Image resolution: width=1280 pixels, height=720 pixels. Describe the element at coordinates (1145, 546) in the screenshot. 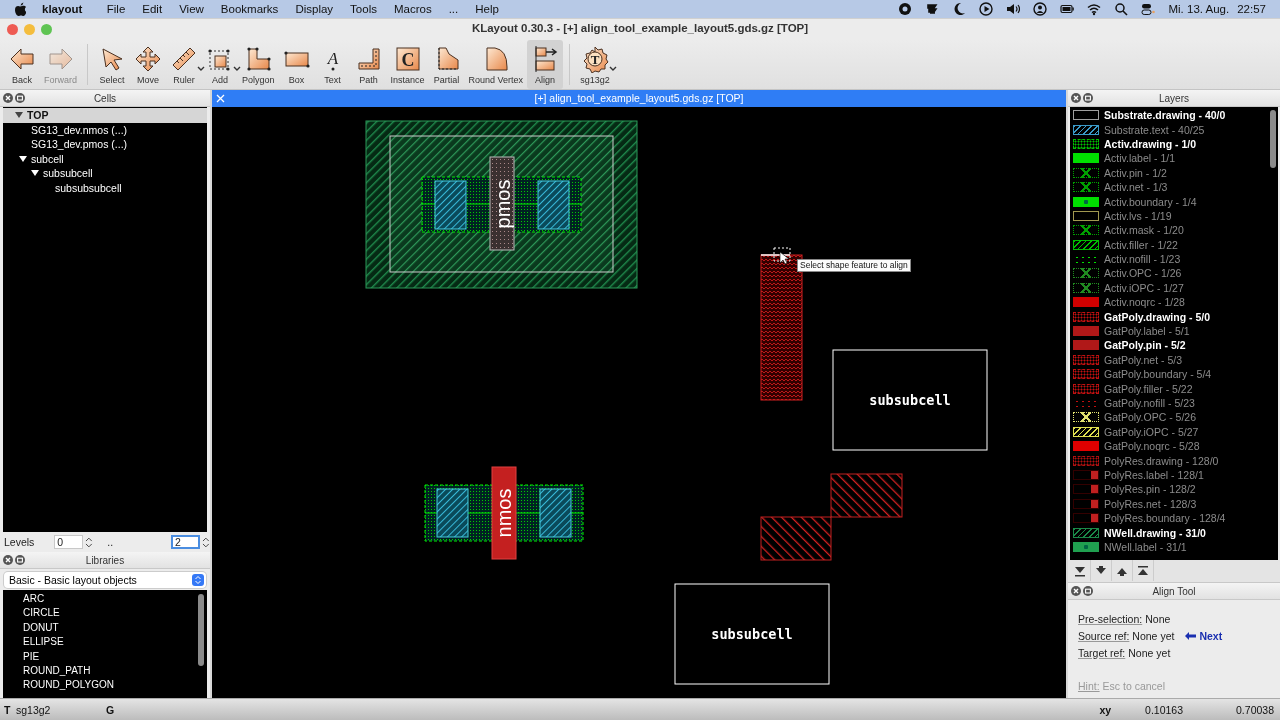

I see `layer-name: NWell.label - 31/1` at that location.